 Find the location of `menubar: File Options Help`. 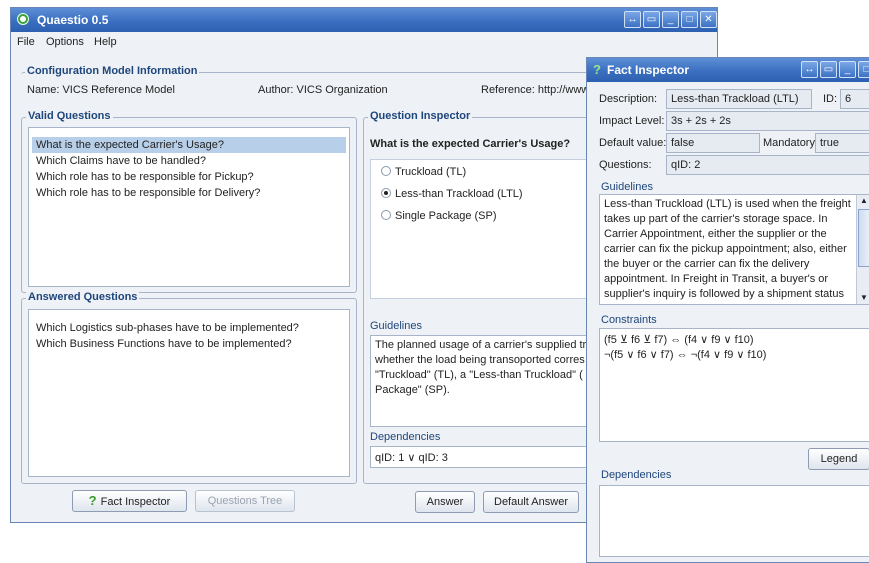

menubar: File Options Help is located at coordinates (364, 42).